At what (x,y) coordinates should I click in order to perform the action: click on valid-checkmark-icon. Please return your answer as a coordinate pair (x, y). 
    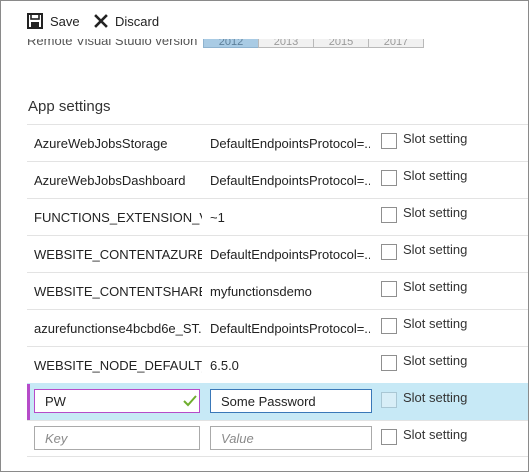
    Looking at the image, I should click on (190, 401).